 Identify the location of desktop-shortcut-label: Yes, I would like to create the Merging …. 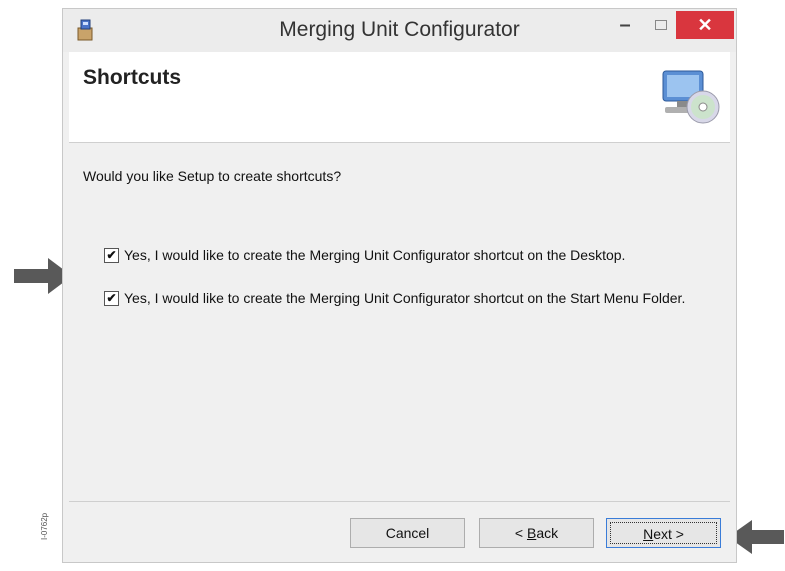
(375, 255).